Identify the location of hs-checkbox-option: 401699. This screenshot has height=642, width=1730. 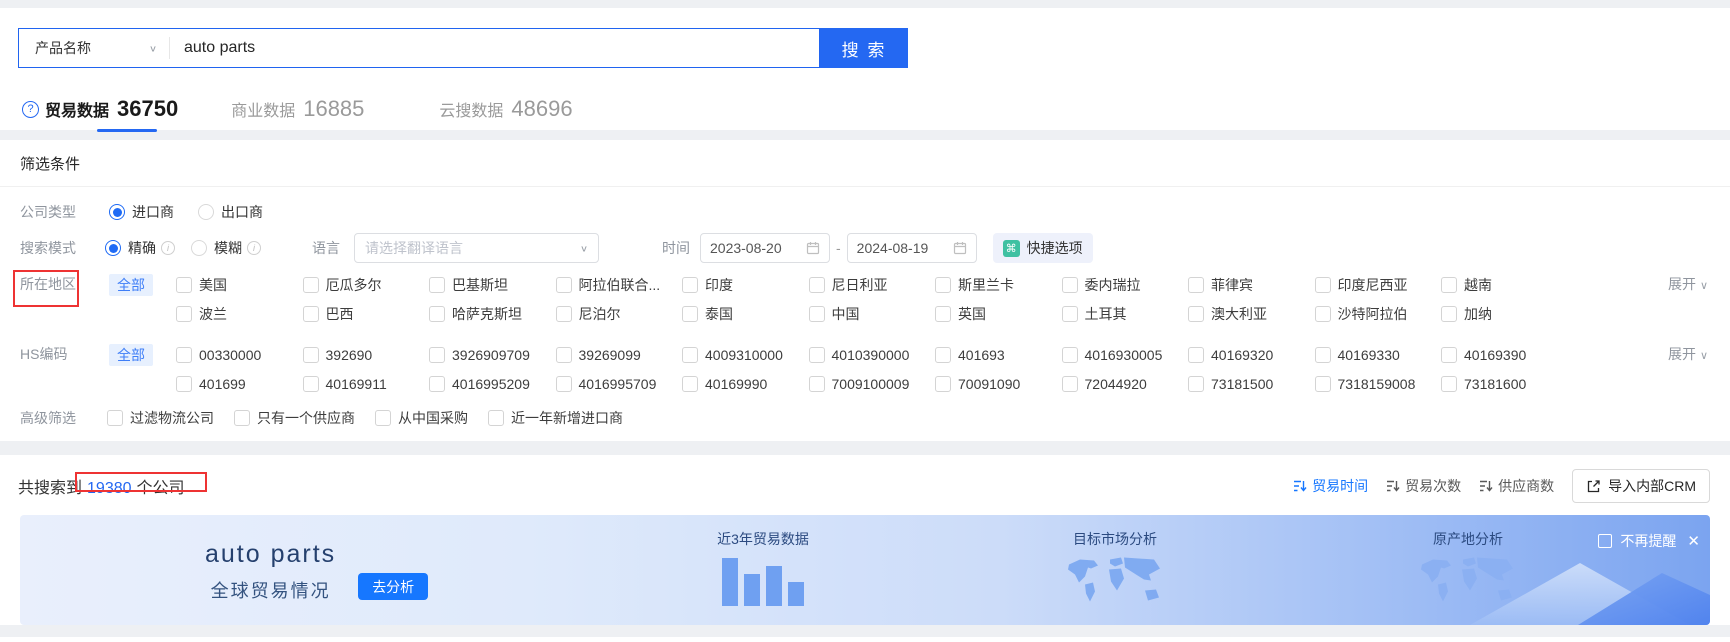
(239, 384).